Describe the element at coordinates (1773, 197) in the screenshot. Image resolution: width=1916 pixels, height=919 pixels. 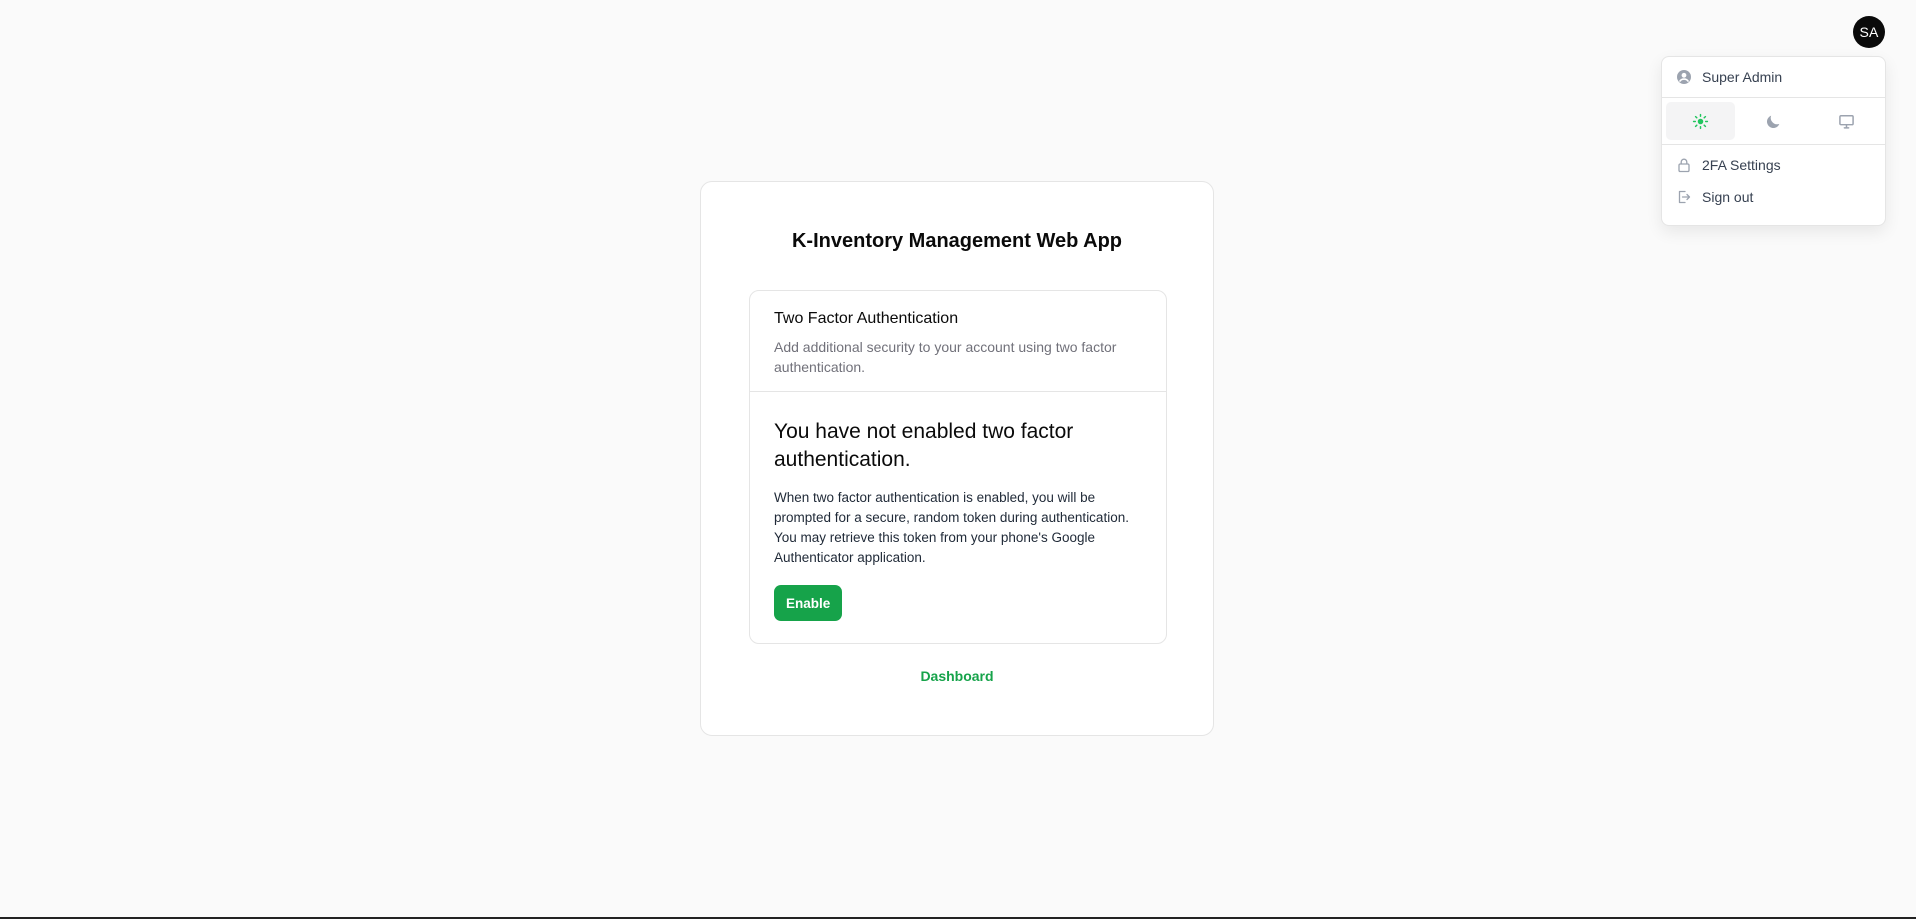
I see `menu-item-sign-out: Sign out` at that location.